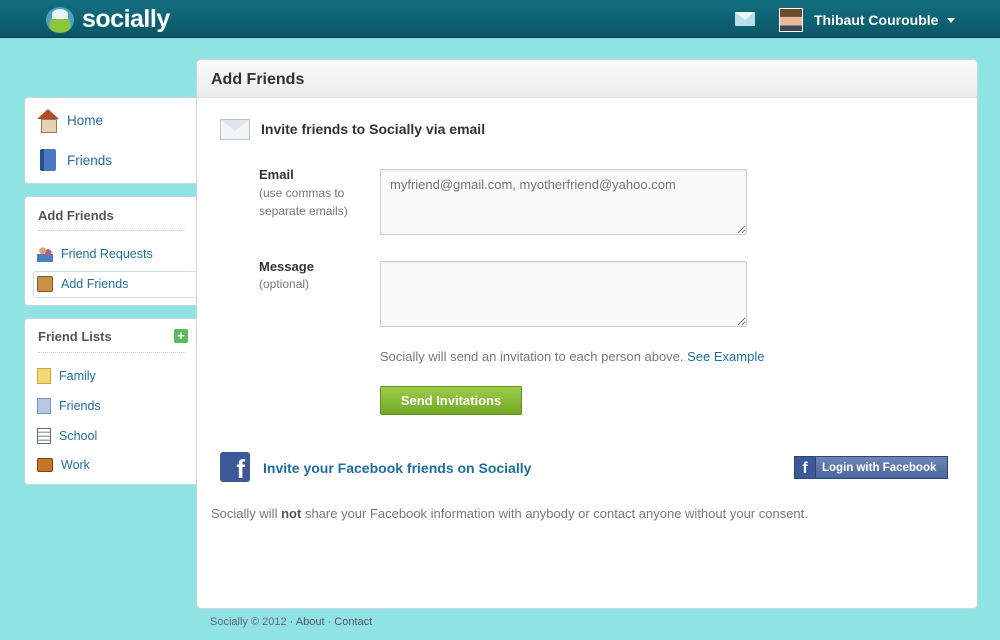  Describe the element at coordinates (48, 121) in the screenshot. I see `home-icon` at that location.